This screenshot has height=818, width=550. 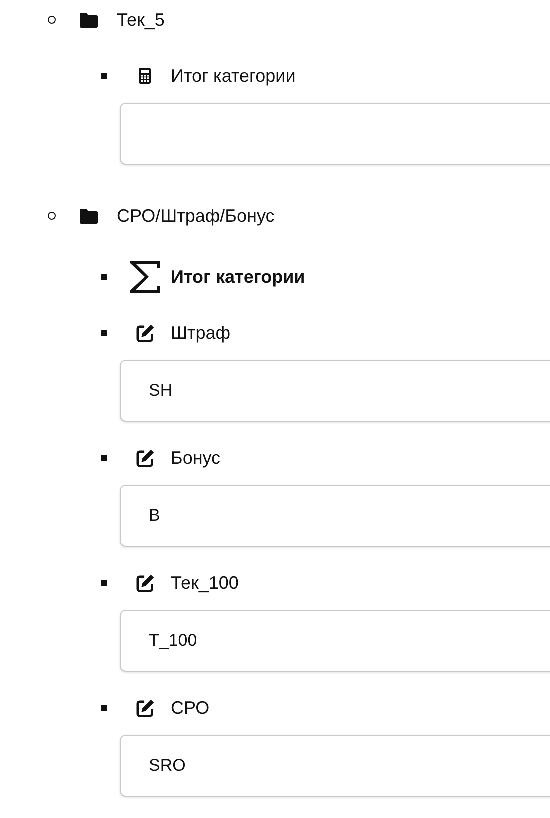 I want to click on item-label: Бонус, so click(x=196, y=458).